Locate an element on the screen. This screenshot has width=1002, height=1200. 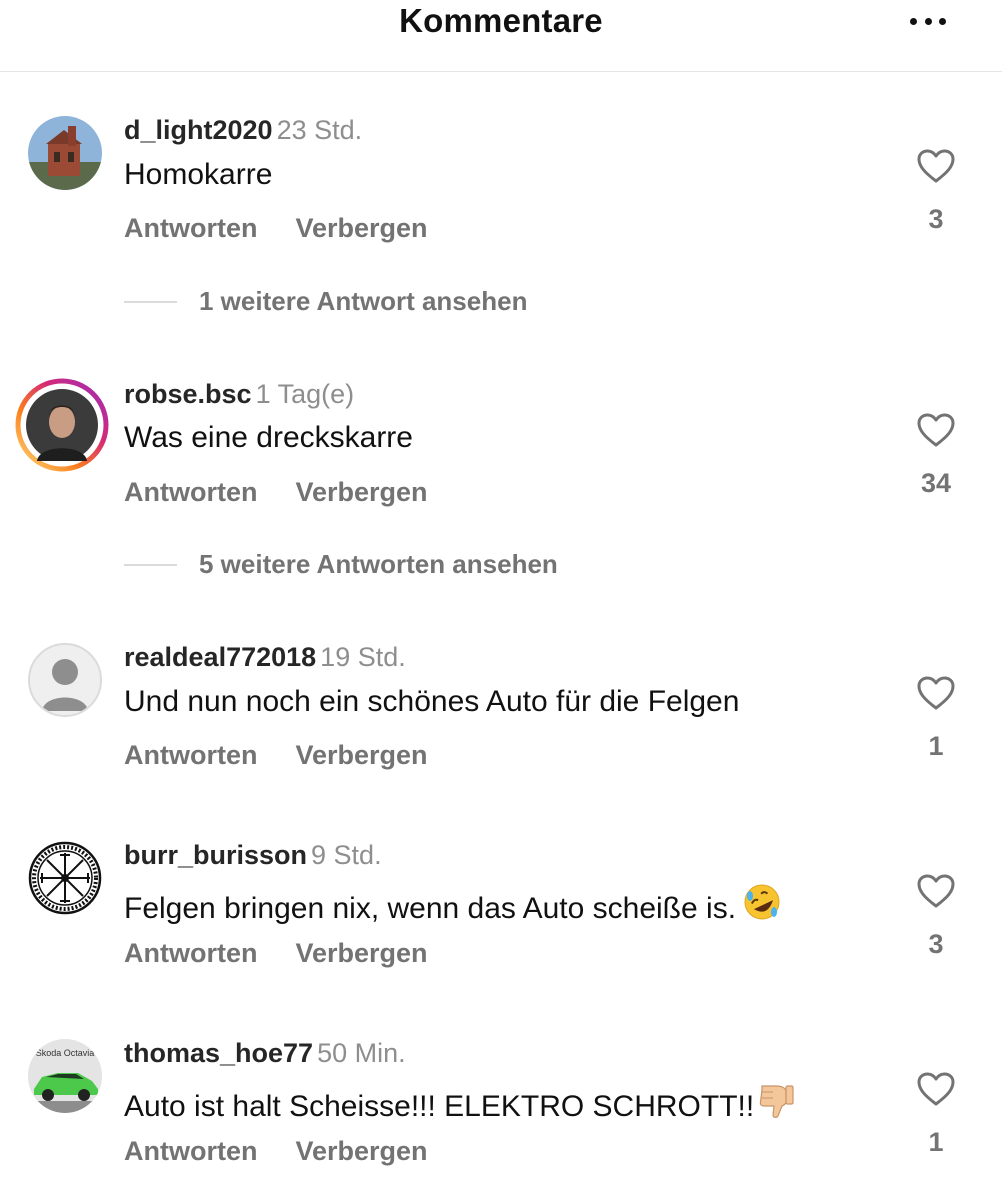
default-user-silhouette-icon is located at coordinates (65, 685).